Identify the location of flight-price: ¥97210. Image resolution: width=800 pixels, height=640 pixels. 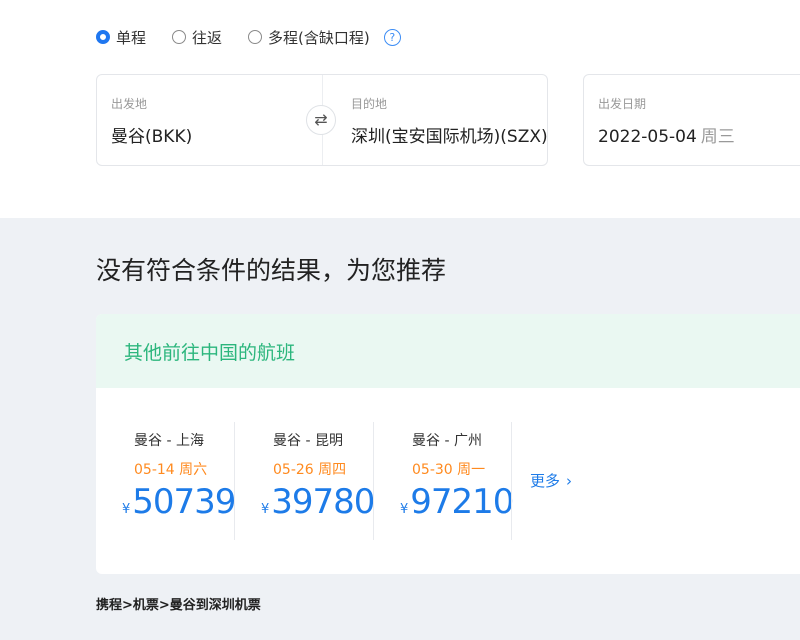
(457, 502).